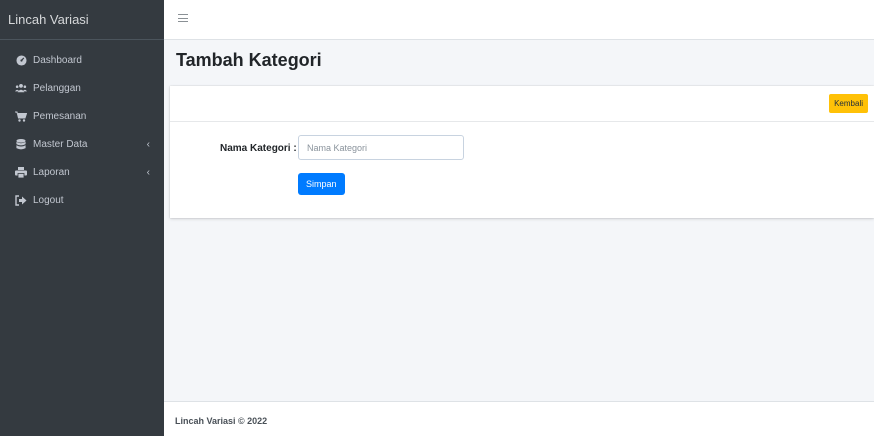  I want to click on category-name-label: Nama Kategori :, so click(258, 148).